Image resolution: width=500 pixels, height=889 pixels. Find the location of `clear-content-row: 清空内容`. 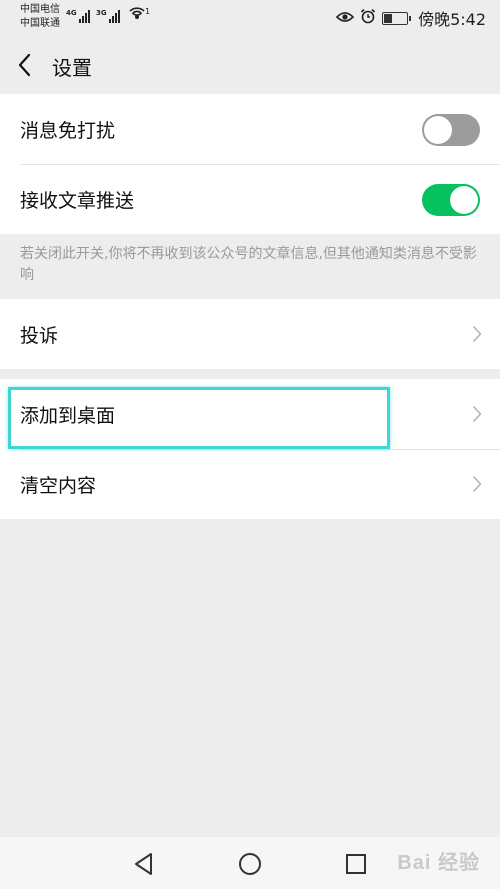

clear-content-row: 清空内容 is located at coordinates (250, 484).